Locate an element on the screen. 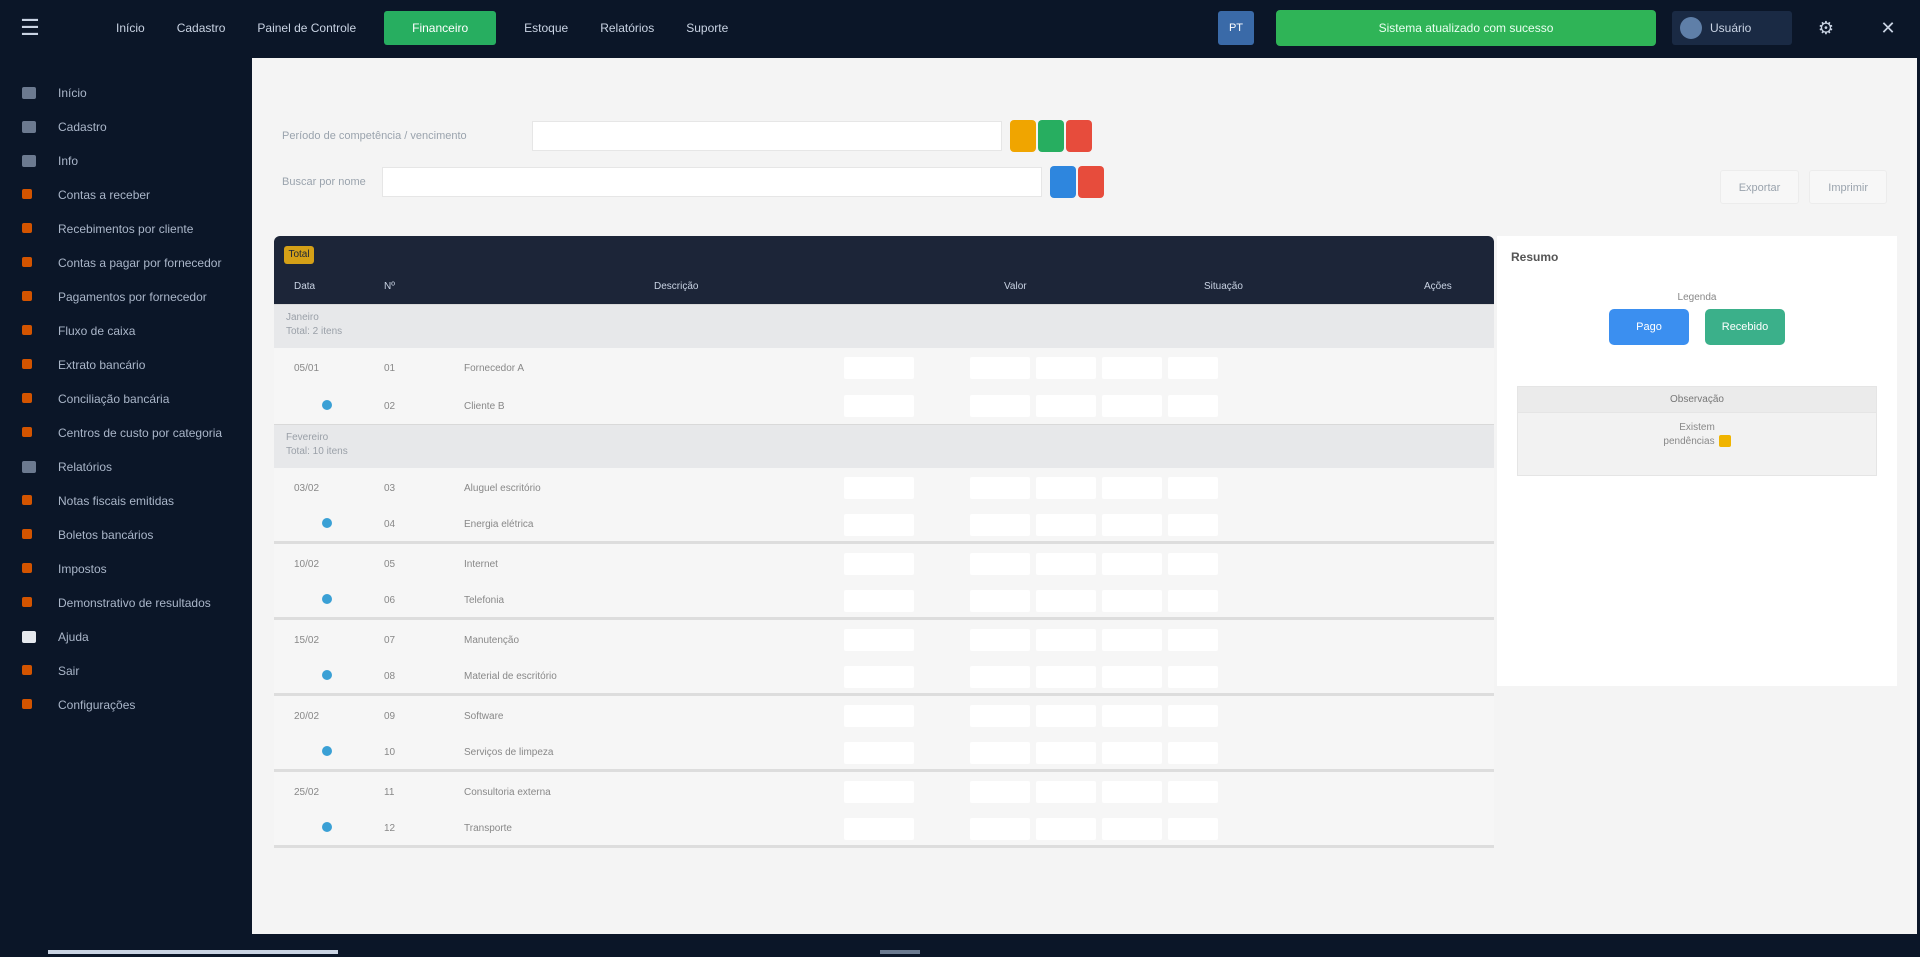 This screenshot has height=957, width=1920. col-header-value: Valor is located at coordinates (1054, 287).